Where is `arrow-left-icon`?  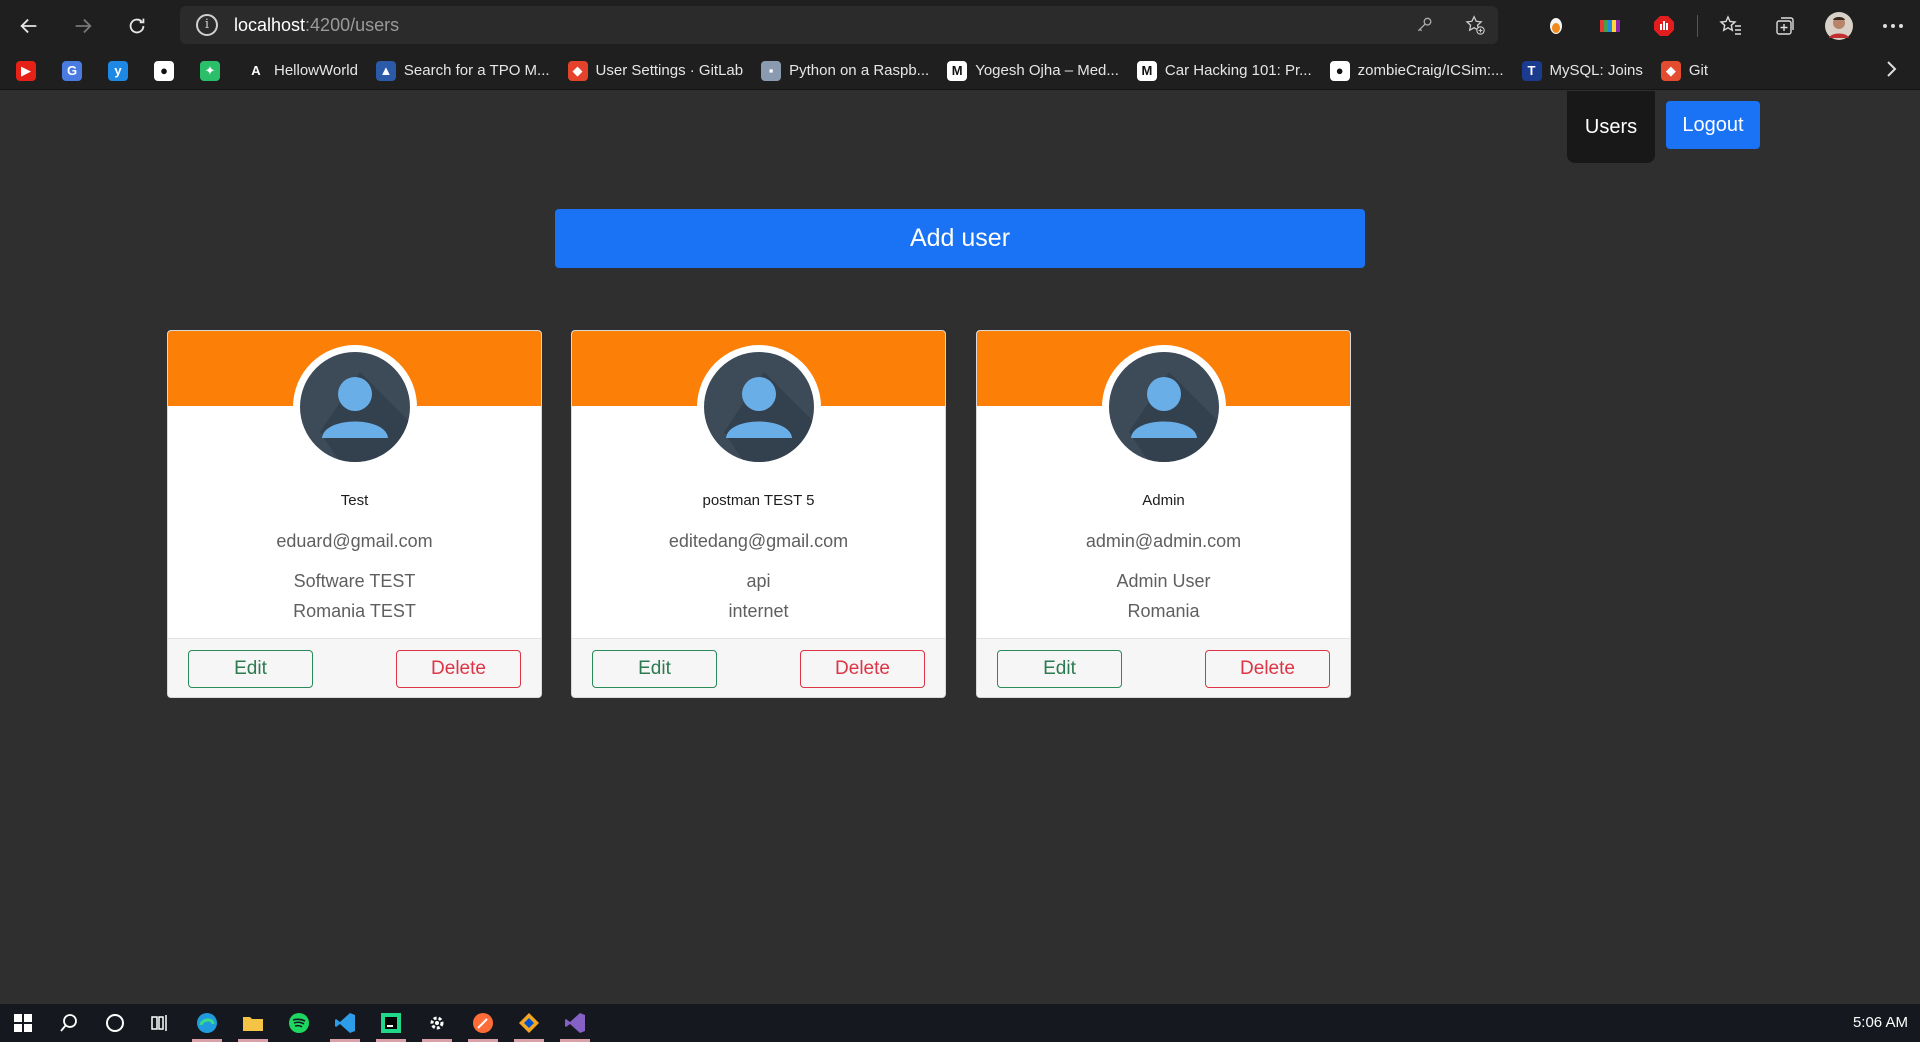
arrow-left-icon is located at coordinates (28, 26).